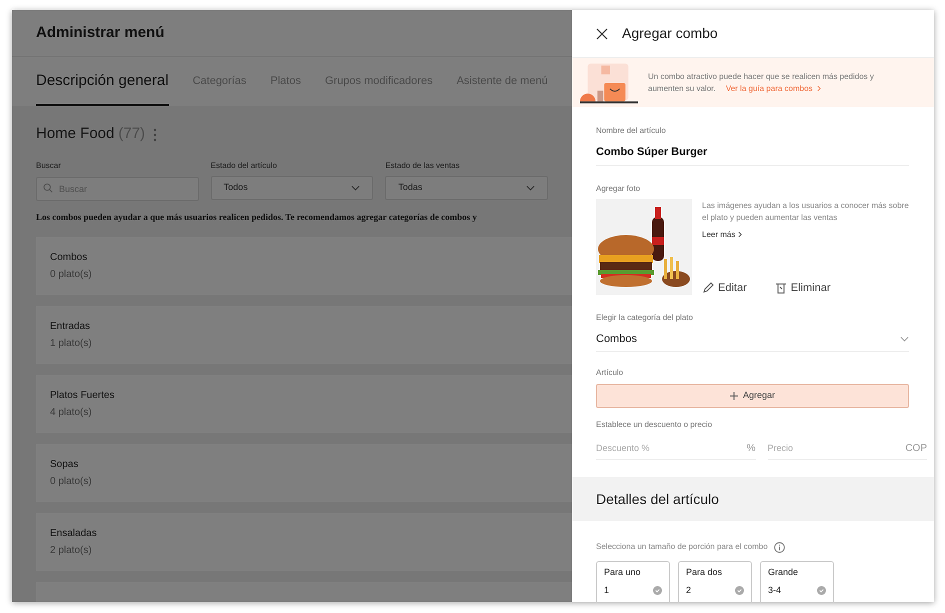 This screenshot has width=945, height=613. What do you see at coordinates (715, 581) in the screenshot?
I see `portion-option: Para dos 2` at bounding box center [715, 581].